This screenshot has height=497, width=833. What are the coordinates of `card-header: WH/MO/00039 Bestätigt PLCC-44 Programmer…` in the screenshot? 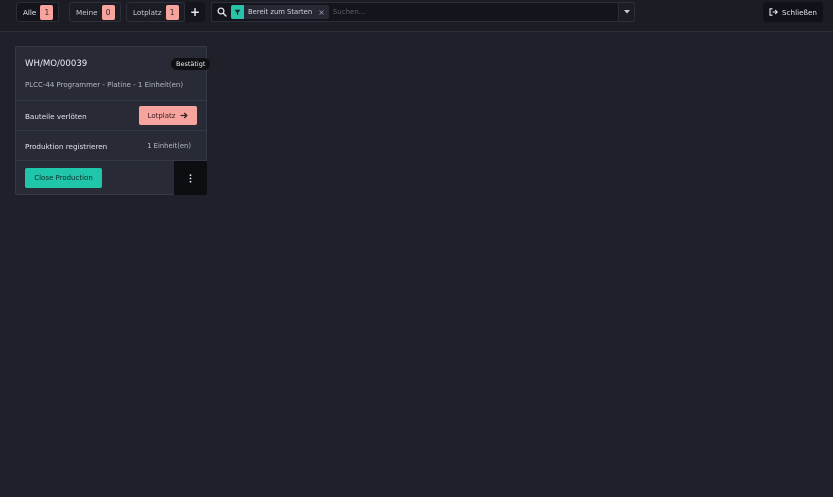 It's located at (113, 74).